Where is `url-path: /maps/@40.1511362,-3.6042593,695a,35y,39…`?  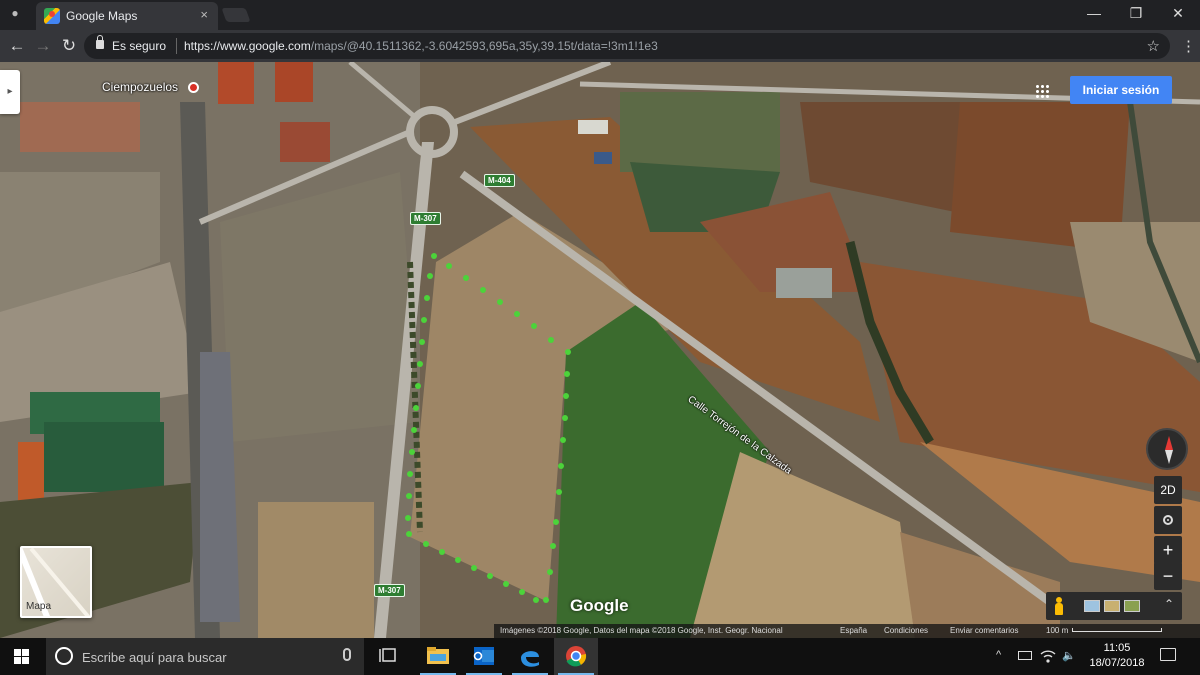 url-path: /maps/@40.1511362,-3.6042593,695a,35y,39… is located at coordinates (484, 46).